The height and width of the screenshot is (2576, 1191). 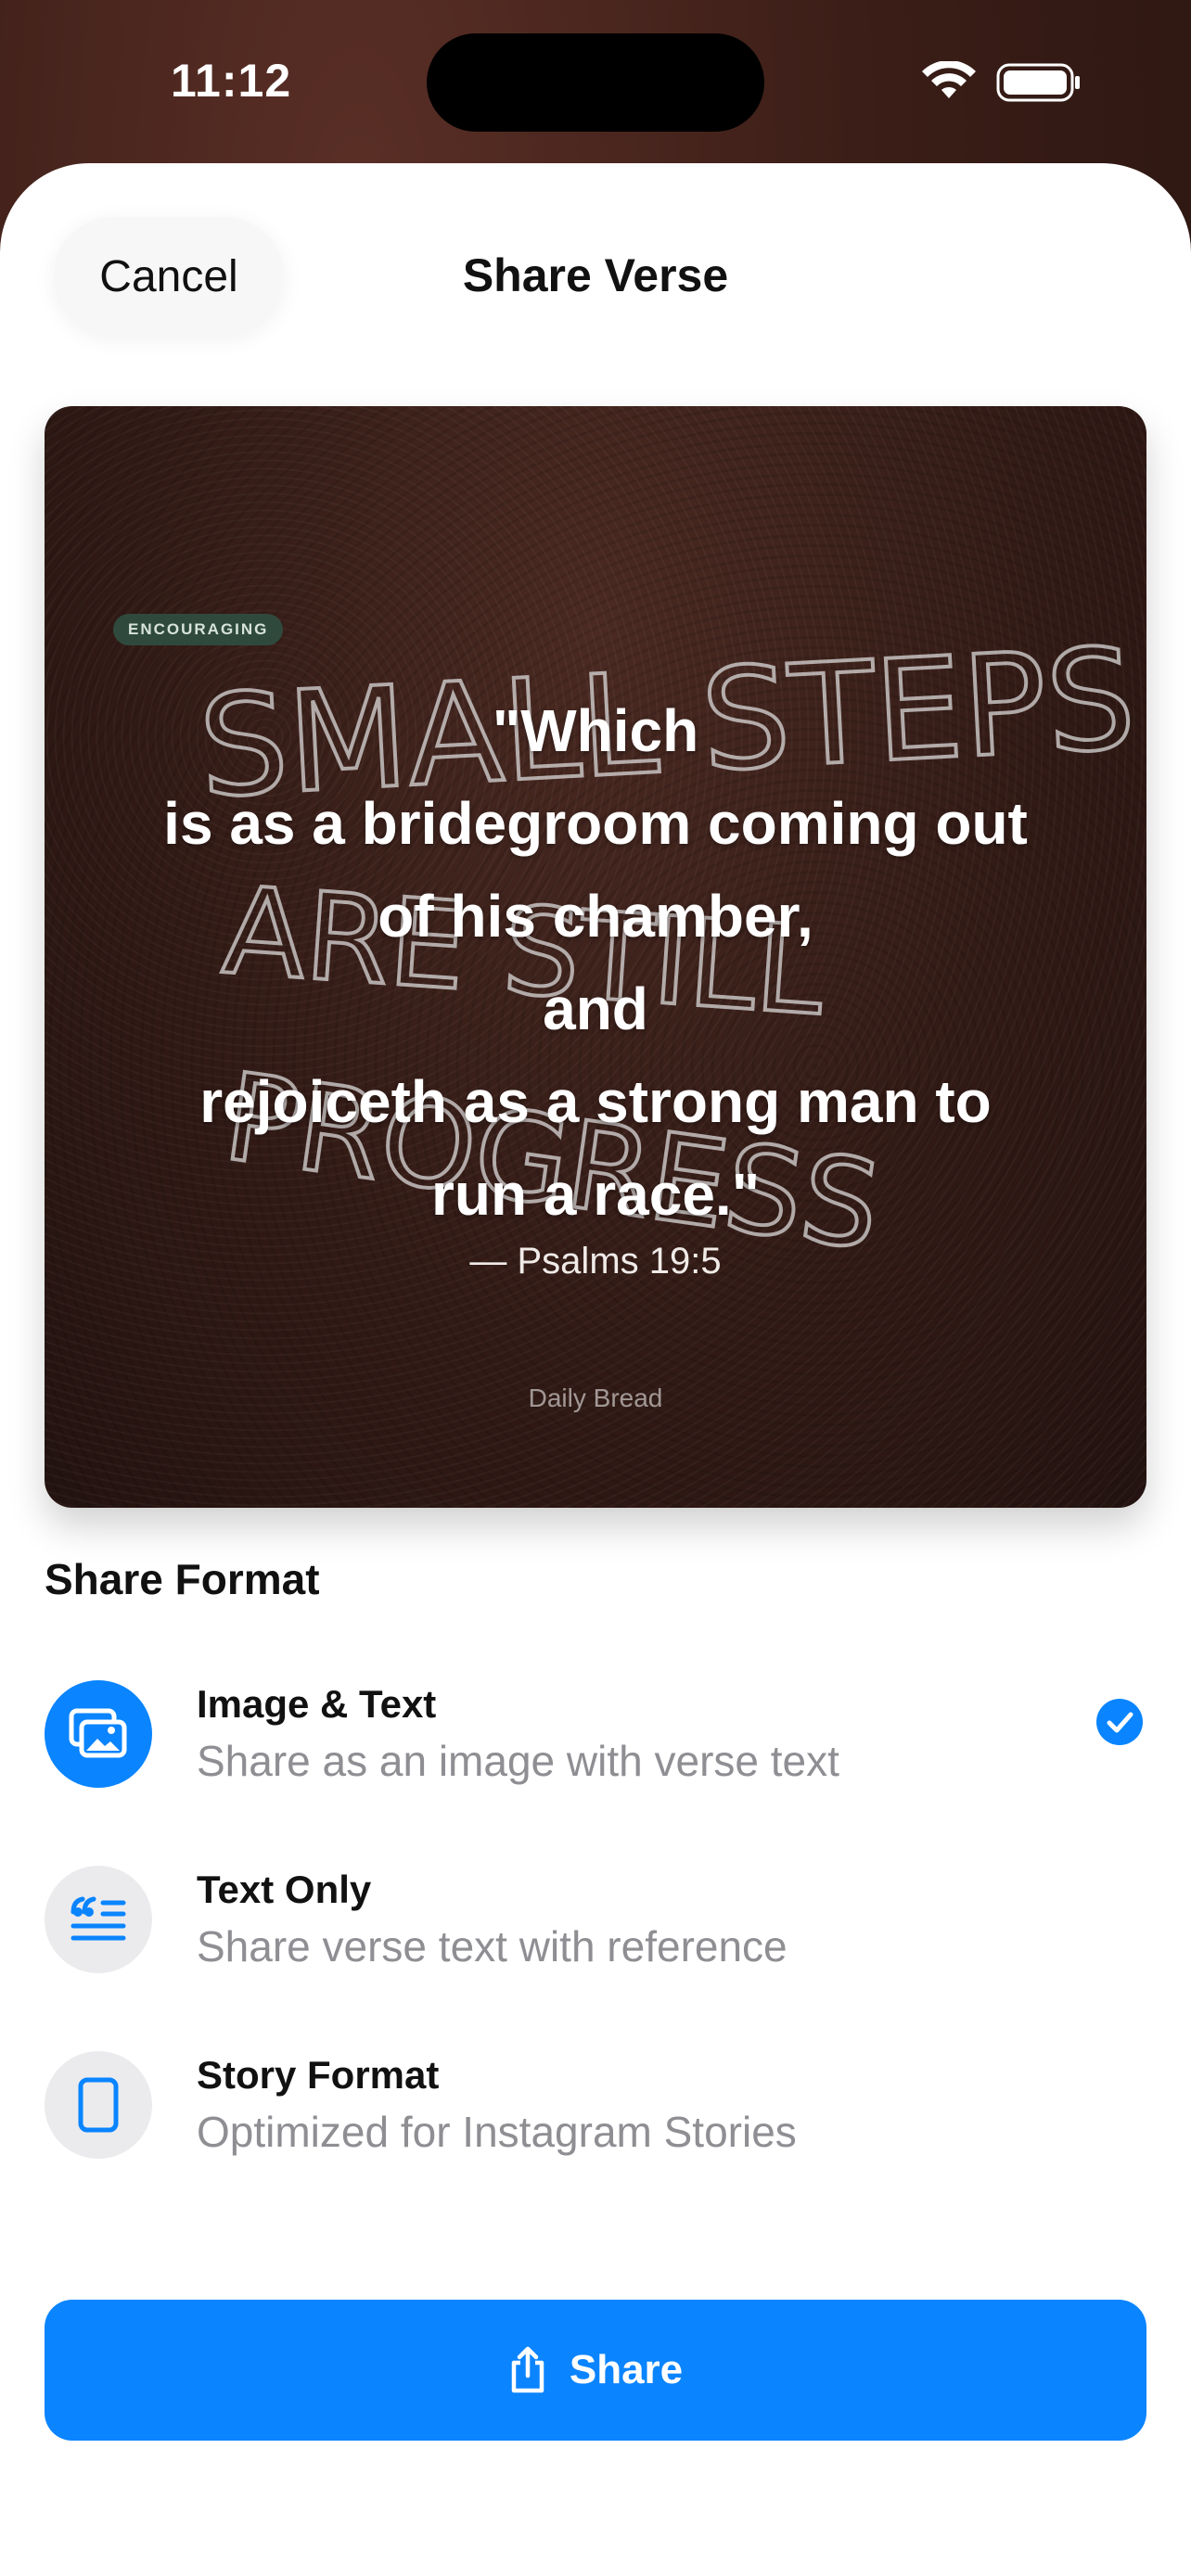 What do you see at coordinates (626, 2369) in the screenshot?
I see `share-button-label: Share` at bounding box center [626, 2369].